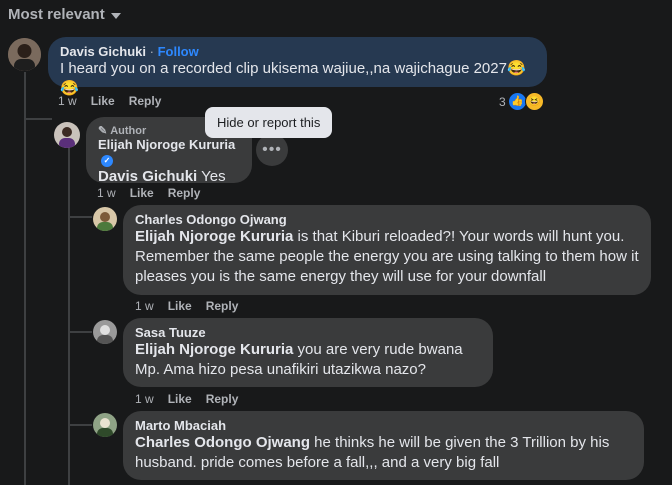 The image size is (672, 485). I want to click on comment-author: Sasa Tuuze, so click(308, 332).